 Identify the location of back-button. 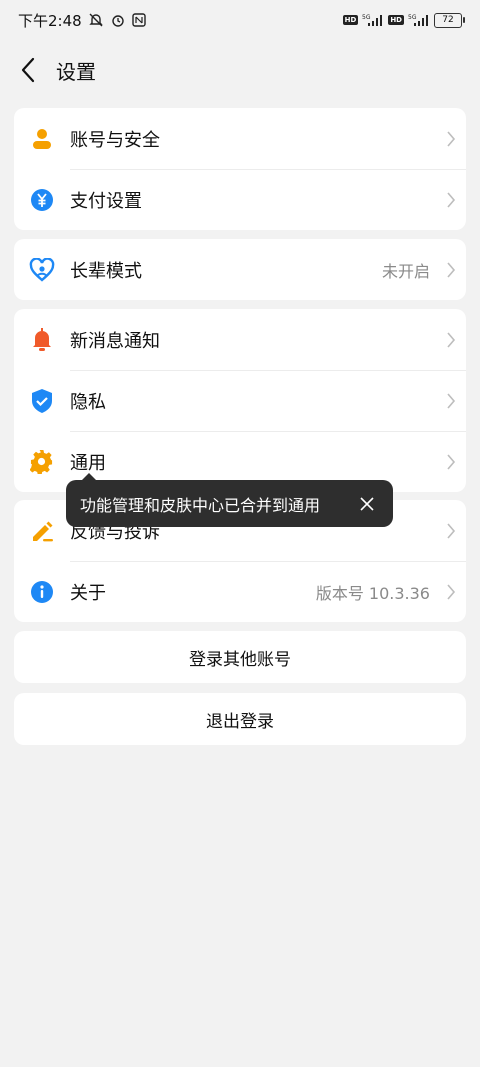
(28, 70).